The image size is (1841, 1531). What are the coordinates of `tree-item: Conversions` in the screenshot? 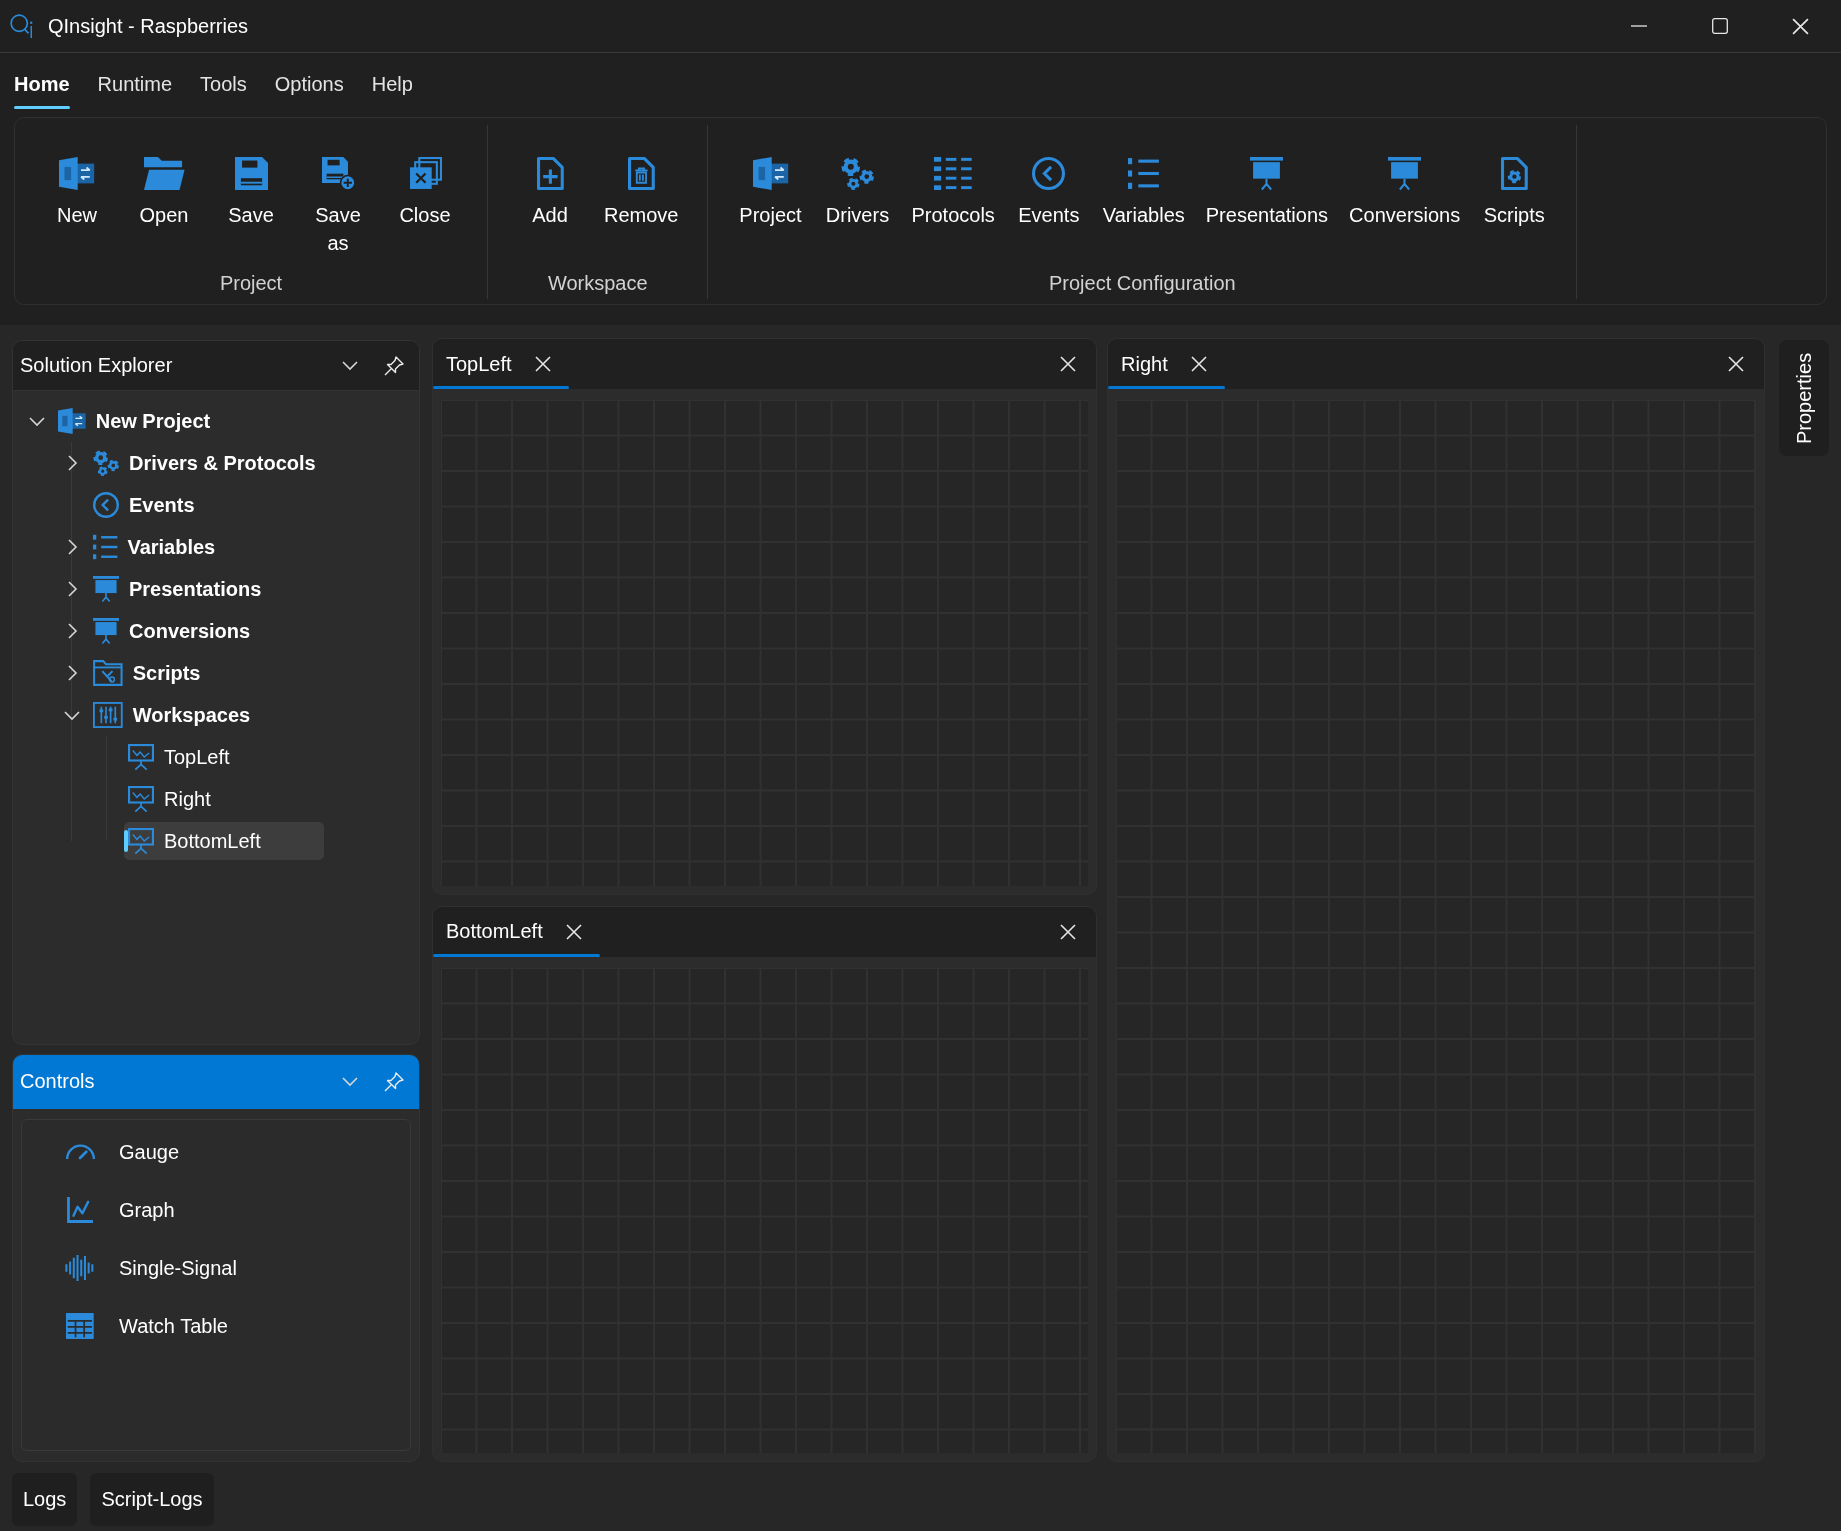 It's located at (174, 631).